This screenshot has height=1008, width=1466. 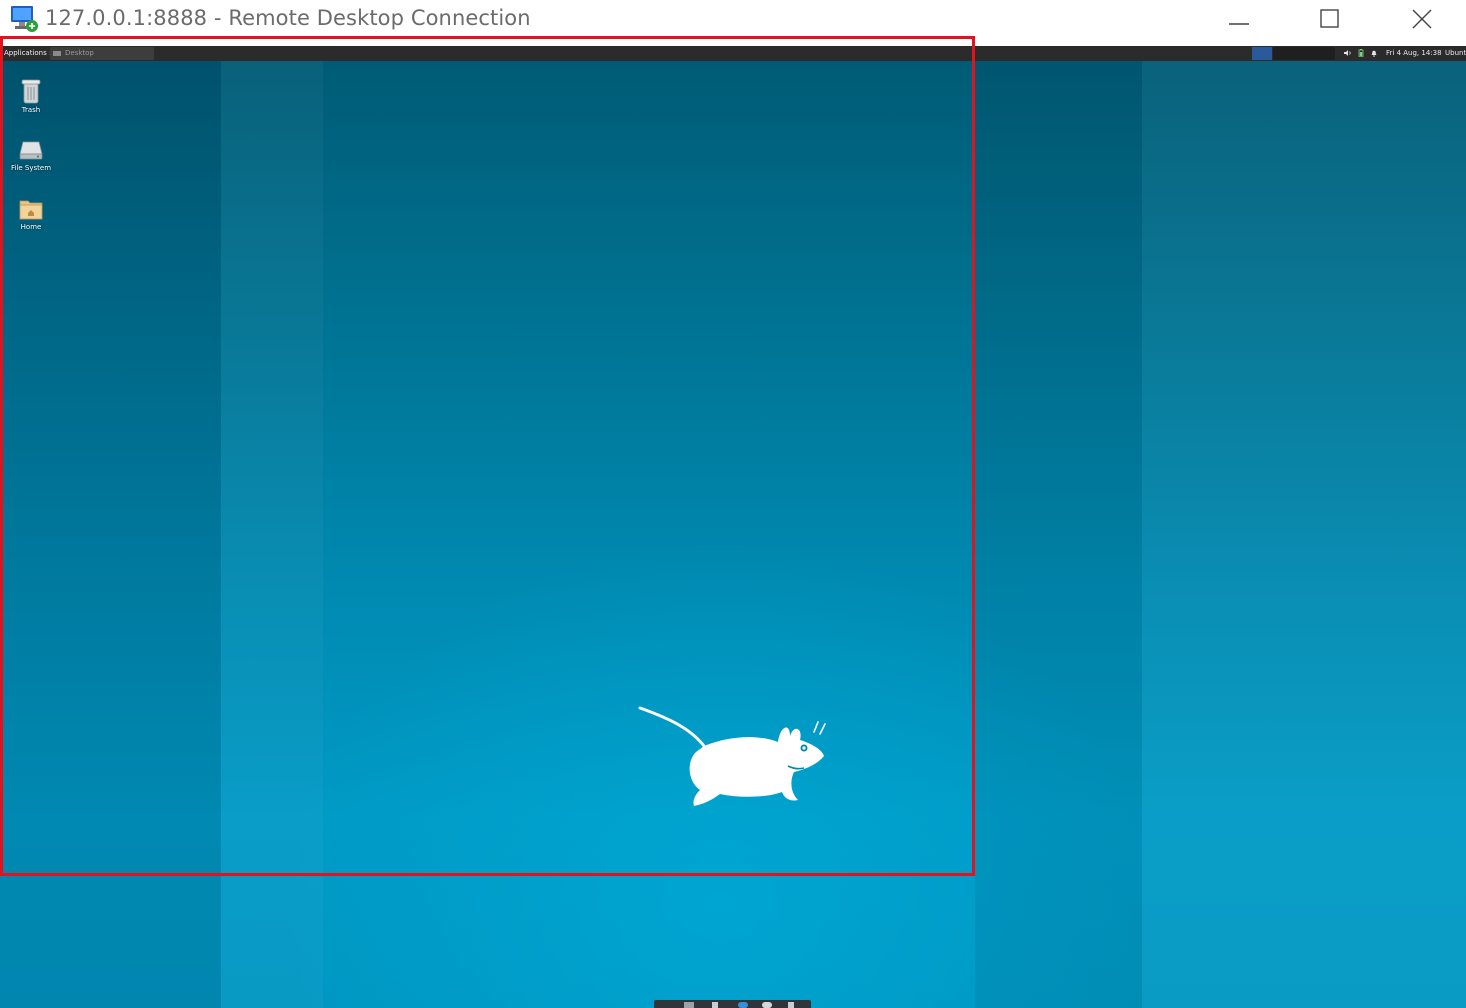 I want to click on close-button, so click(x=1421, y=19).